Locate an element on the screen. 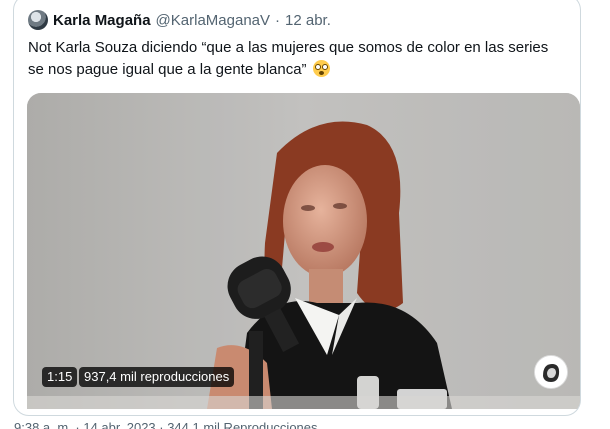  author-display-name: Karla Magaña is located at coordinates (102, 20).